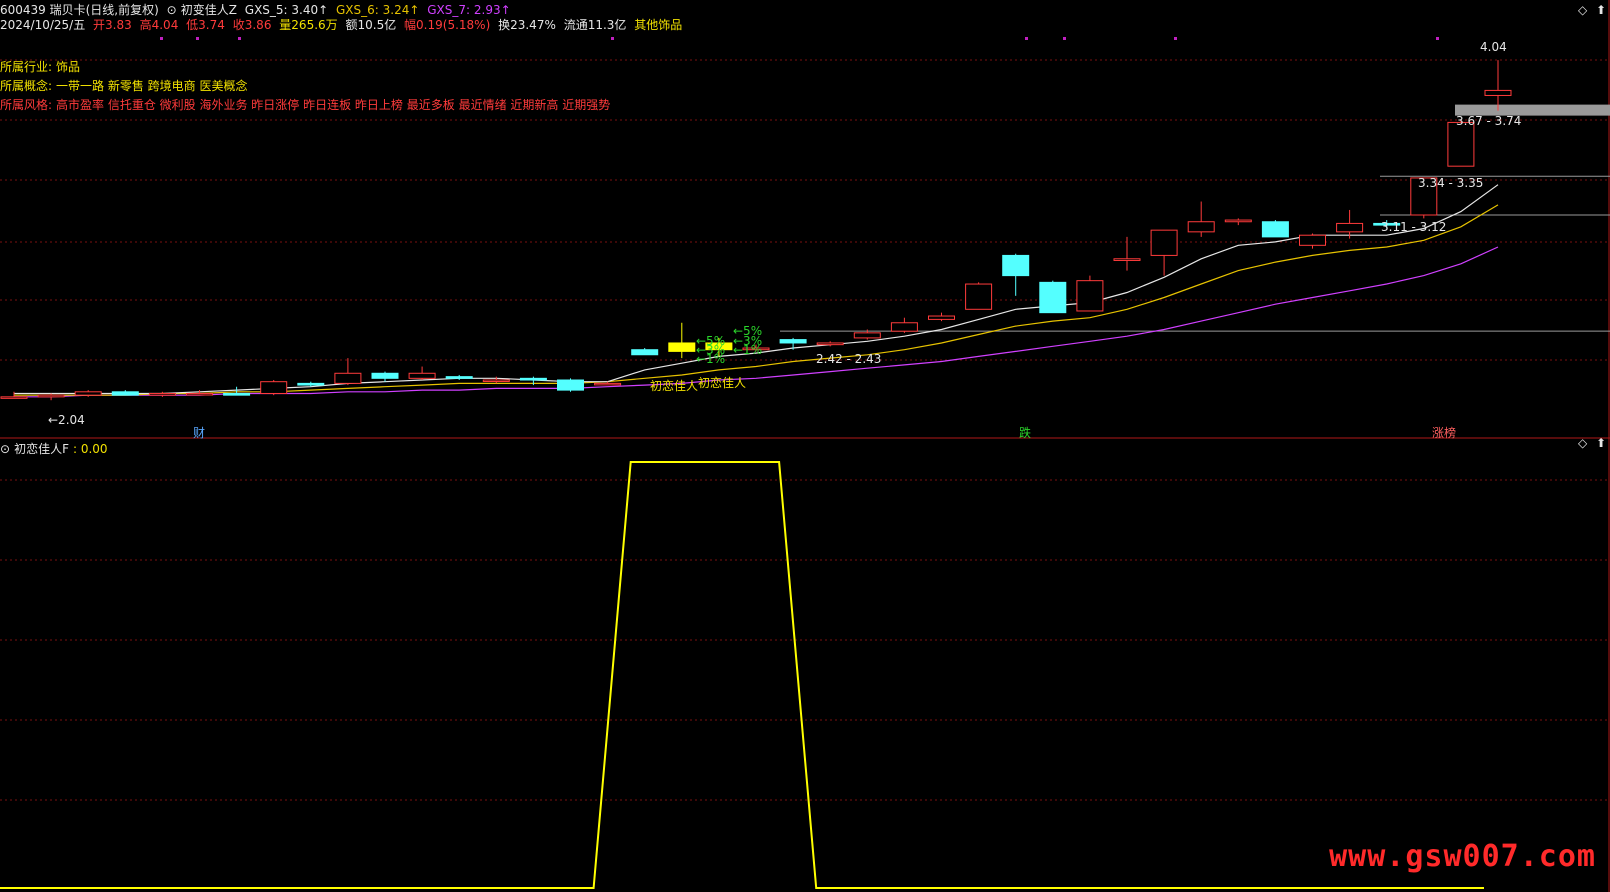 The width and height of the screenshot is (1610, 892). Describe the element at coordinates (711, 359) in the screenshot. I see `pct-label-f: ←1%` at that location.